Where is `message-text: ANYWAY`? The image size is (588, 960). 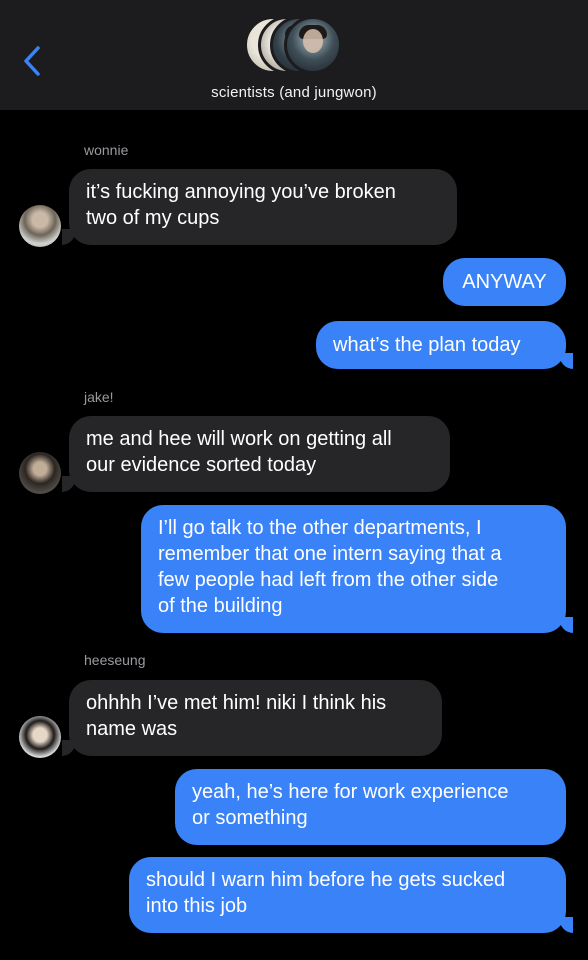
message-text: ANYWAY is located at coordinates (504, 282).